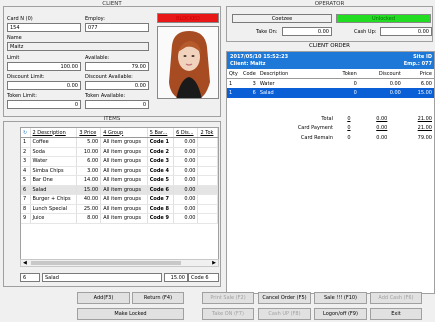 Image resolution: width=435 pixels, height=322 pixels. I want to click on name-label: Name, so click(14, 38).